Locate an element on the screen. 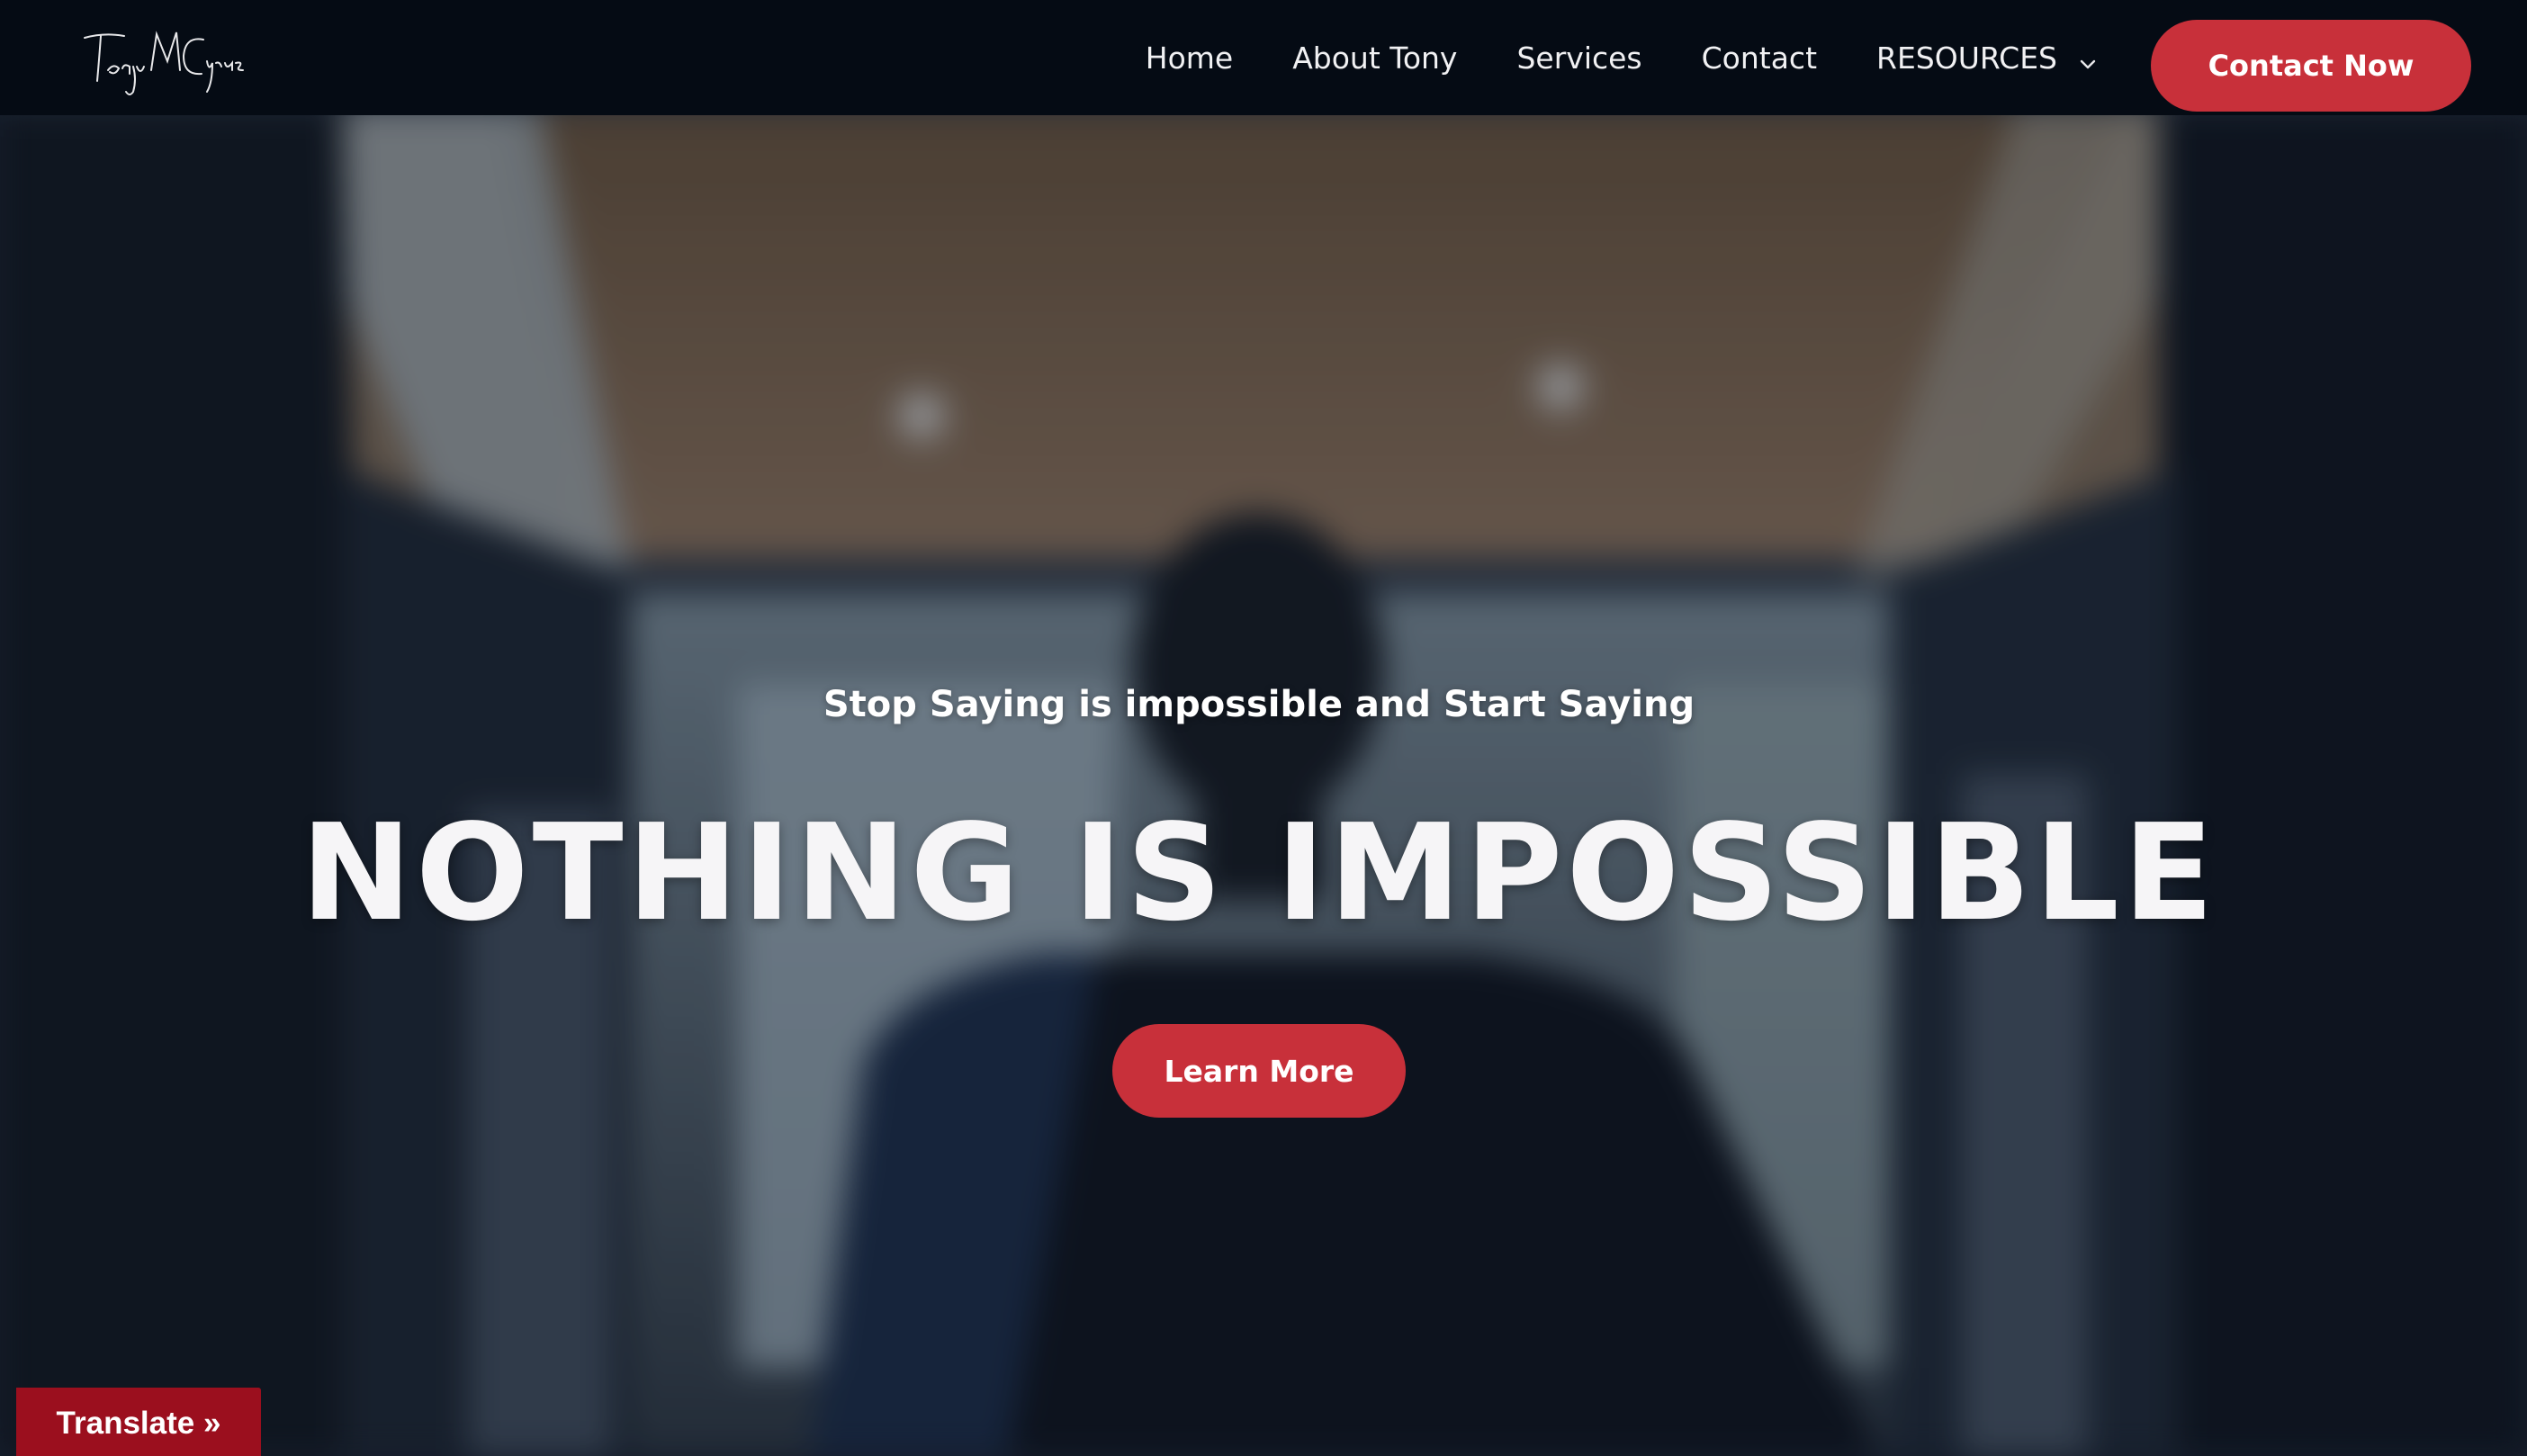 The image size is (2527, 1456). site-logo is located at coordinates (167, 57).